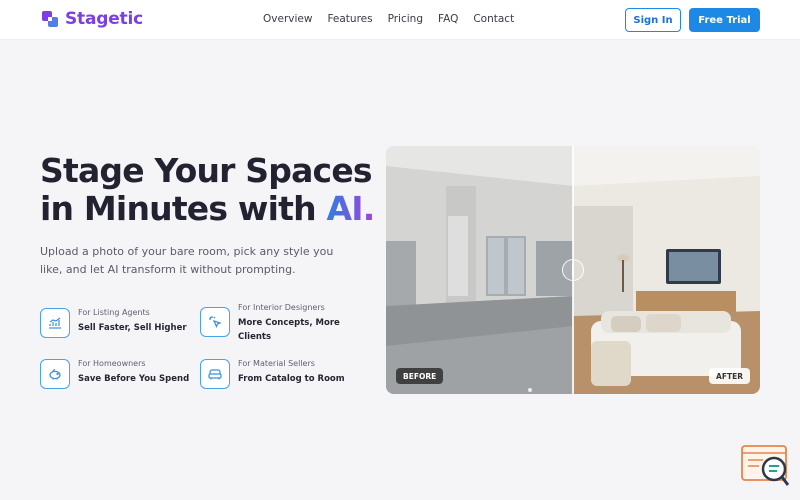 The image size is (800, 500). I want to click on before-badge: BEFORE, so click(420, 376).